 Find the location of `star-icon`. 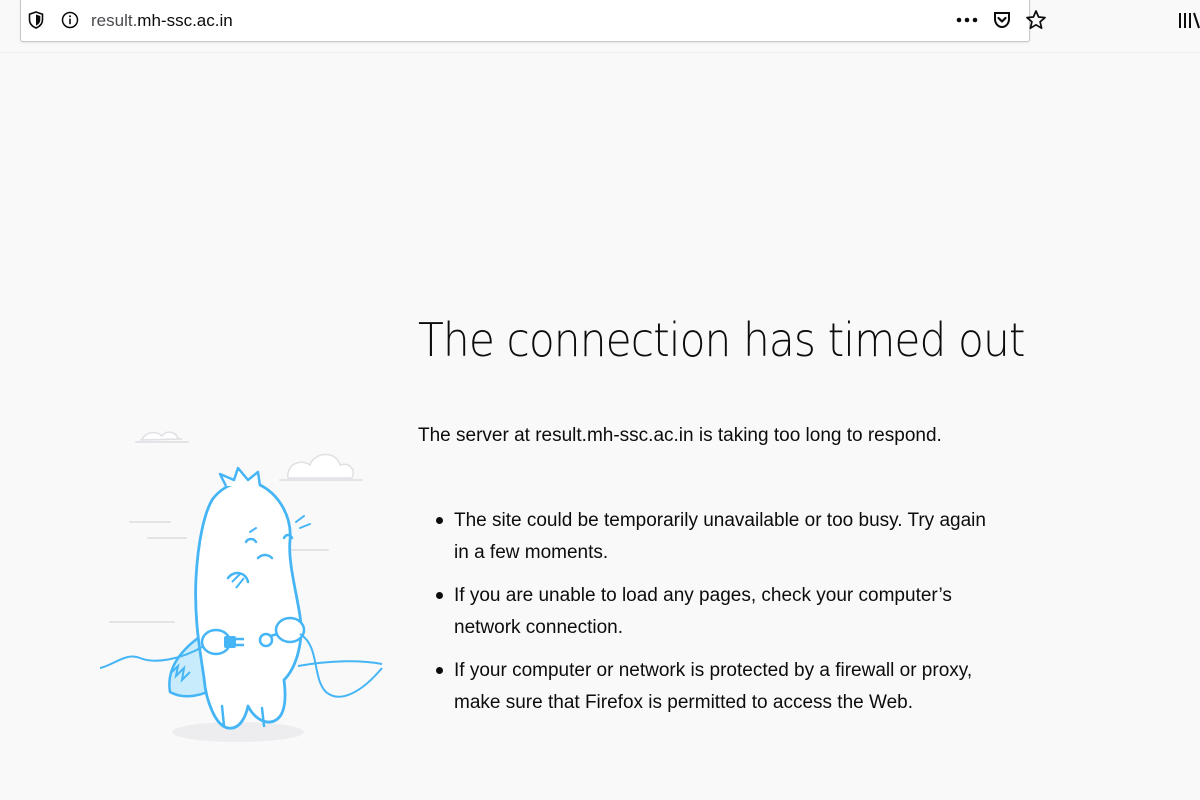

star-icon is located at coordinates (1036, 20).